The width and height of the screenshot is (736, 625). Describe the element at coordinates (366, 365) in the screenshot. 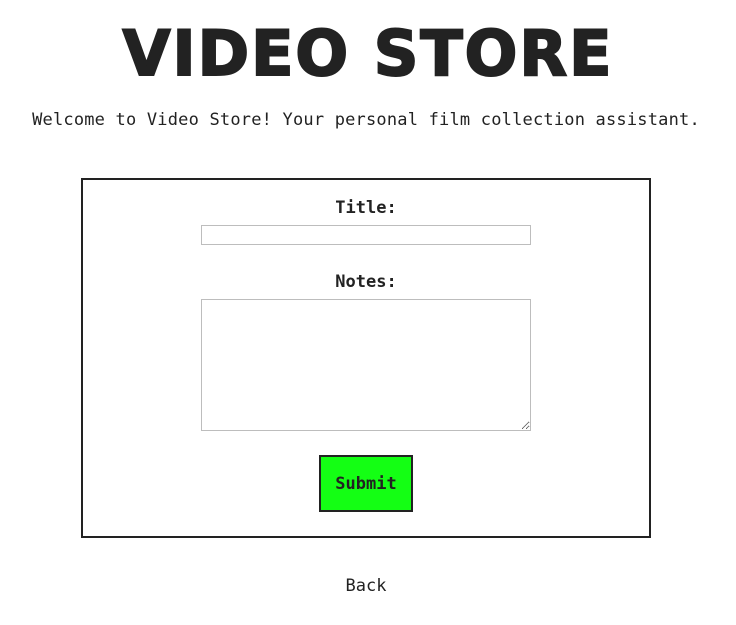

I see `notes-textarea` at that location.